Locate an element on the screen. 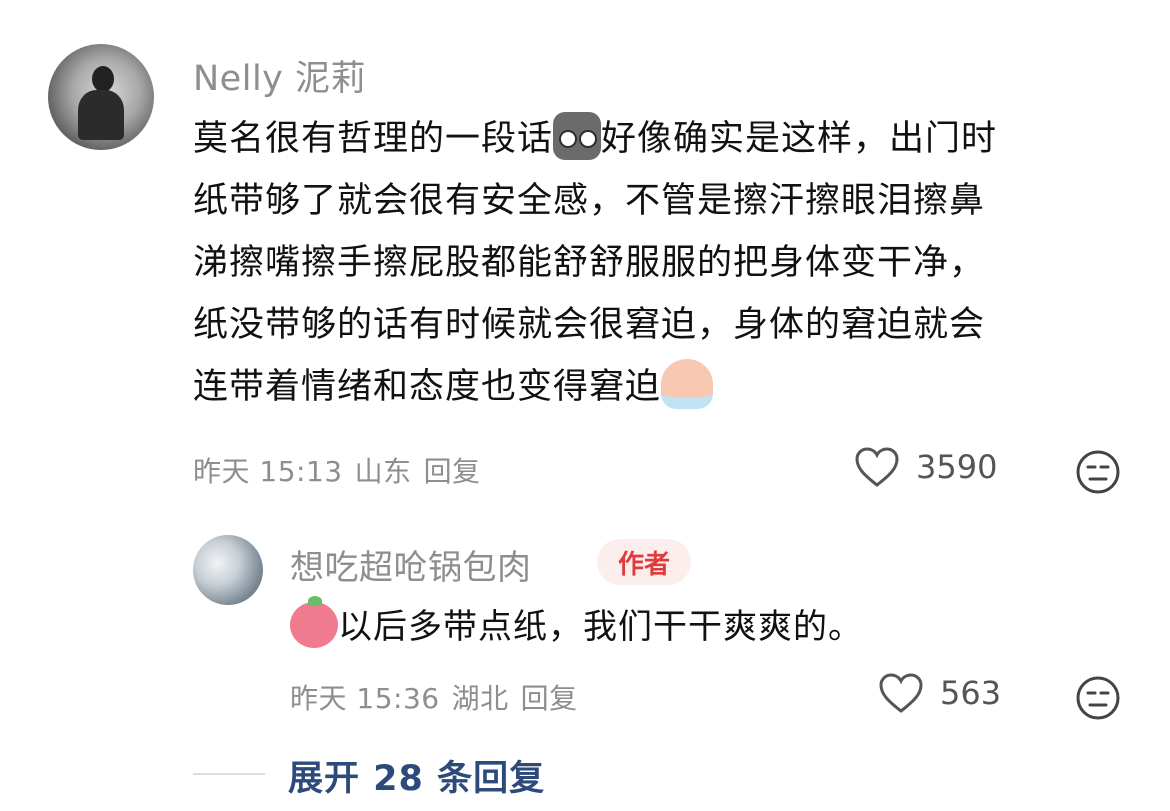  comment-time: 昨天 15:13 is located at coordinates (268, 471).